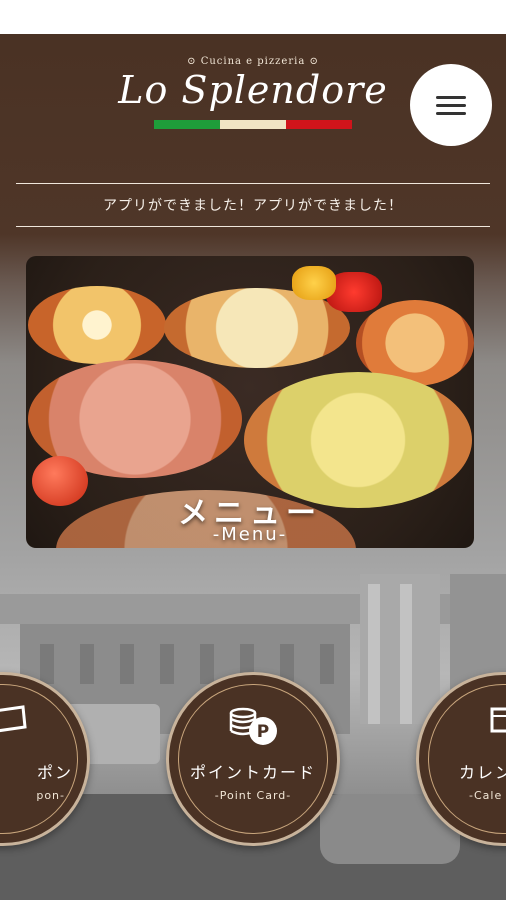 This screenshot has width=506, height=900. What do you see at coordinates (13, 721) in the screenshot?
I see `coupon-icon` at bounding box center [13, 721].